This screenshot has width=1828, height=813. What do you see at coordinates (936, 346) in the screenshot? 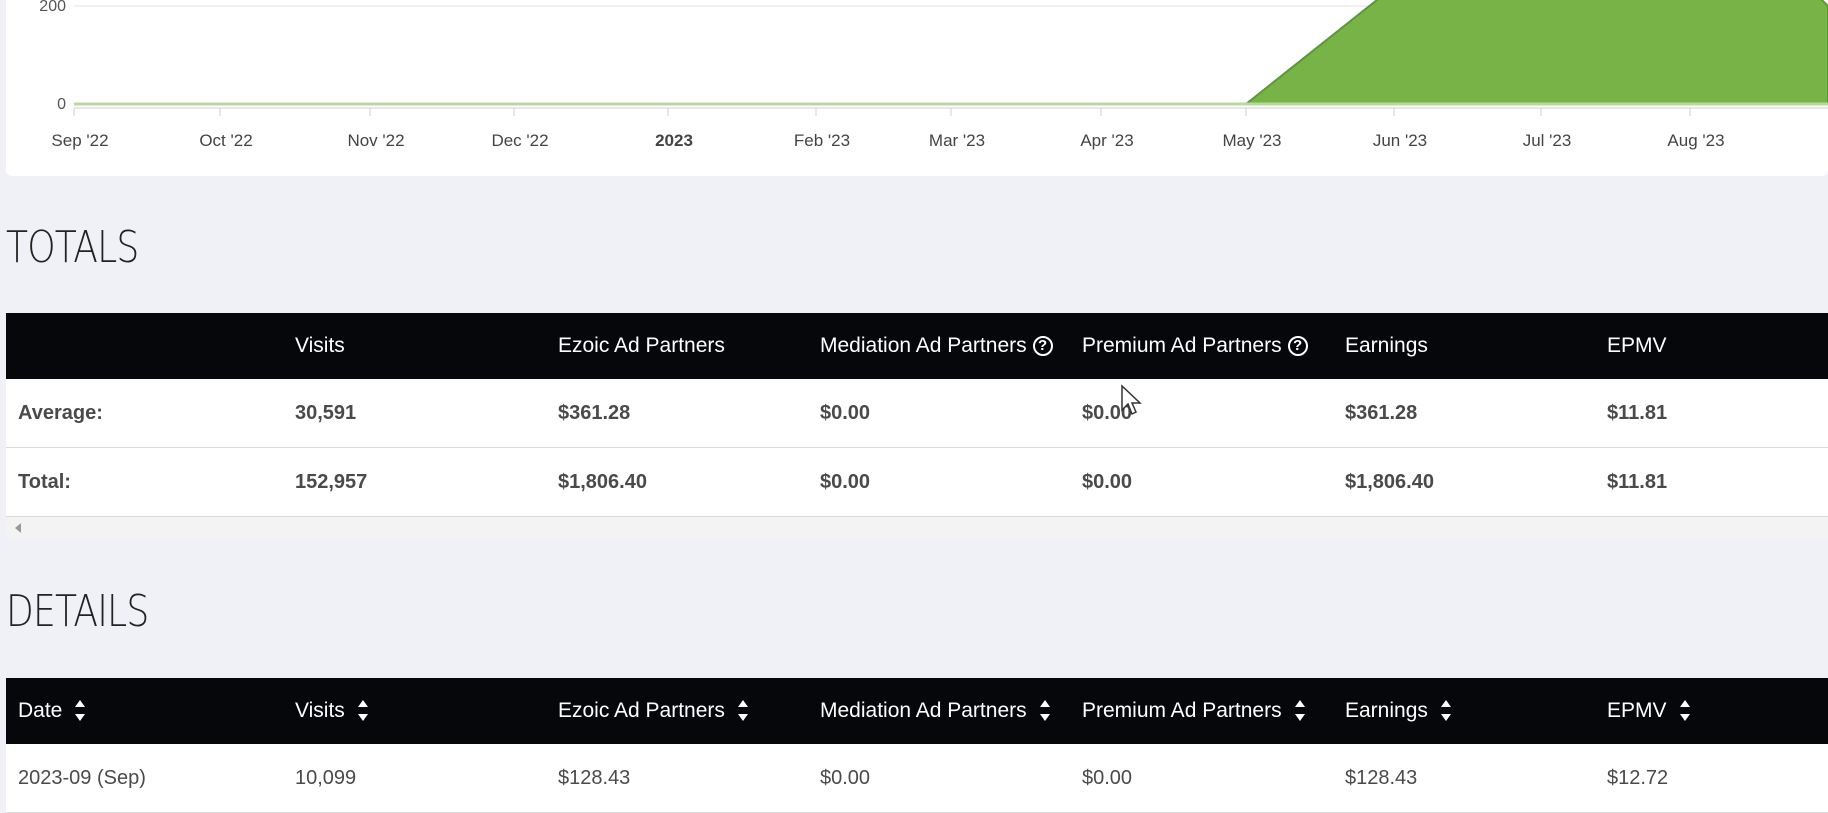
I see `totals-header-mediation: Mediation Ad Partners?` at bounding box center [936, 346].